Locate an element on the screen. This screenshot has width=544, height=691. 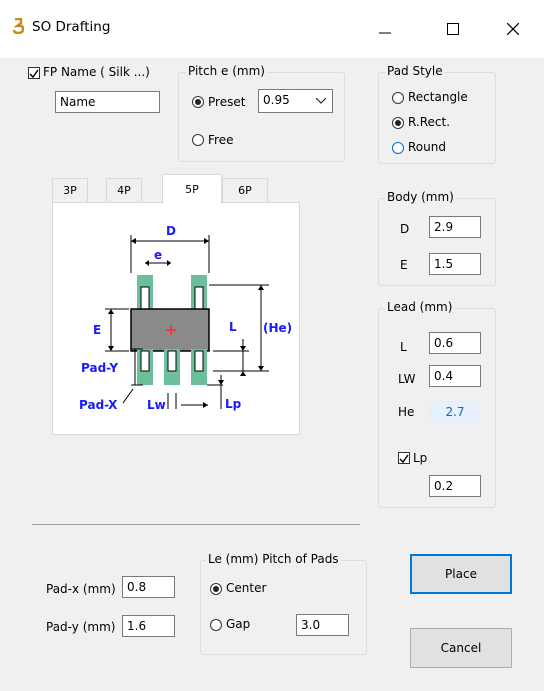
label-pad-x: Pad-X is located at coordinates (98, 405).